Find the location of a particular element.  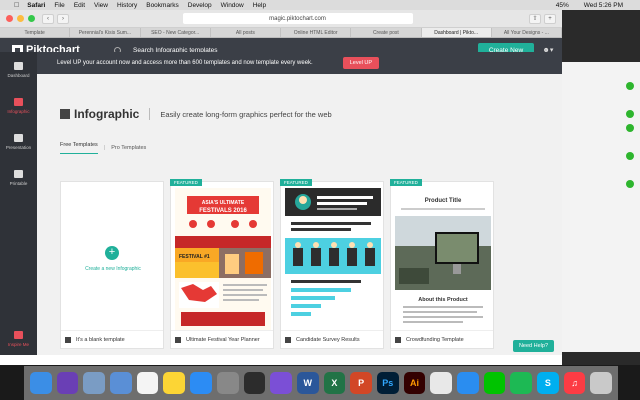

menu-develop: Develop is located at coordinates (200, 5).